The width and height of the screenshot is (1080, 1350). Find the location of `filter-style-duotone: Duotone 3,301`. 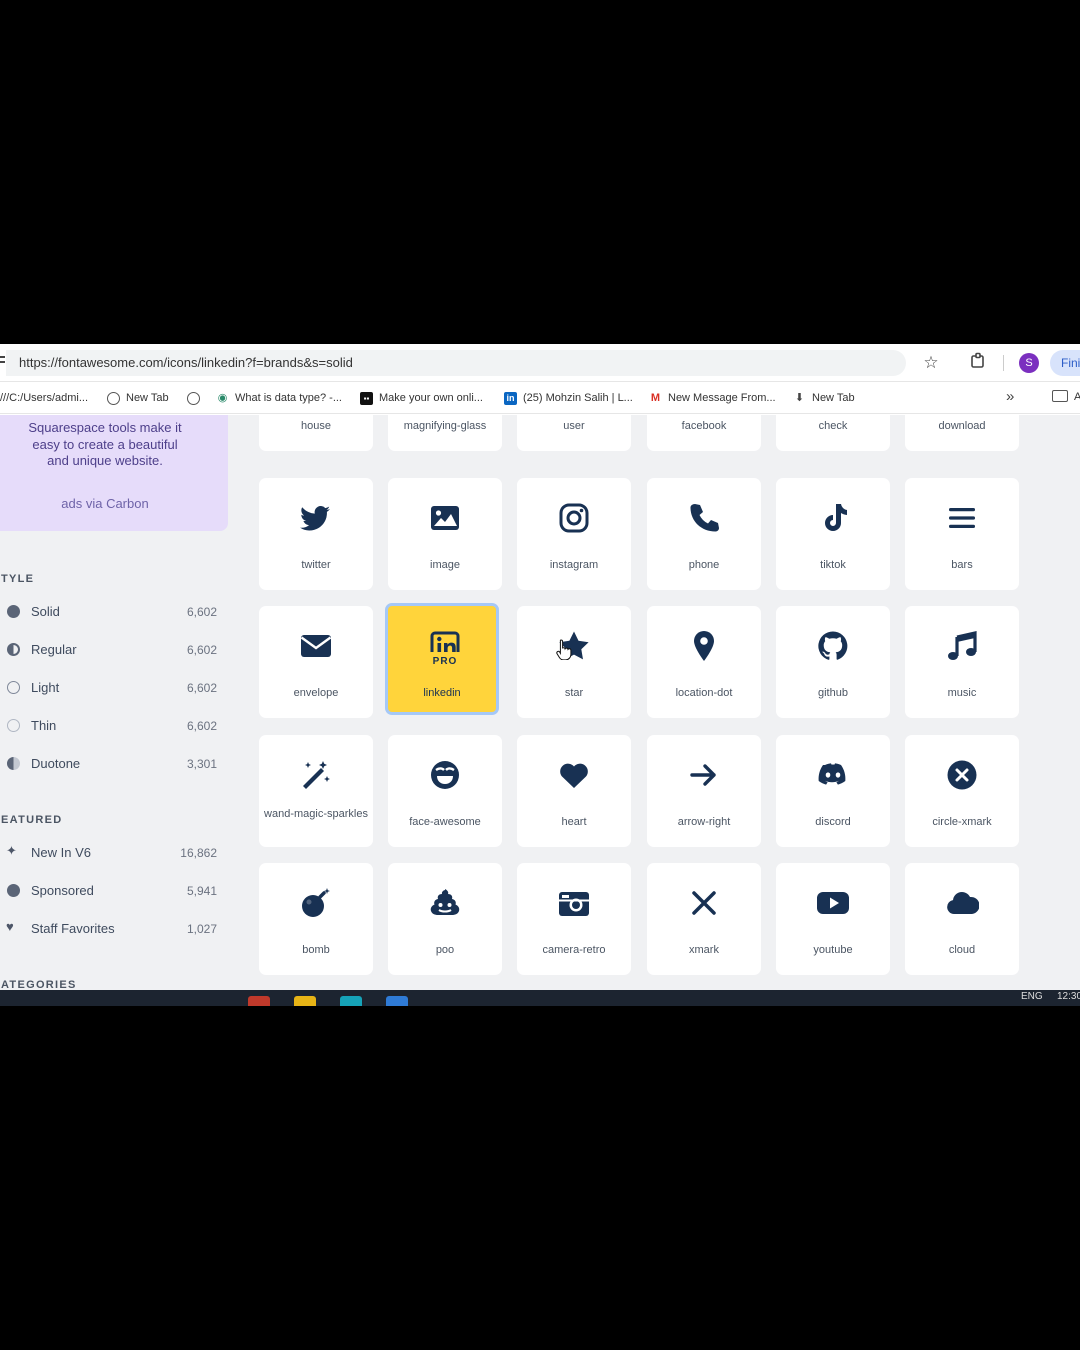

filter-style-duotone: Duotone 3,301 is located at coordinates (110, 764).